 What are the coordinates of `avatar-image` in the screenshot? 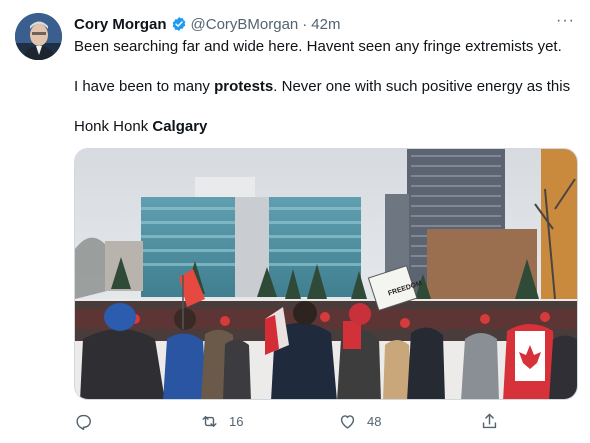 It's located at (38, 36).